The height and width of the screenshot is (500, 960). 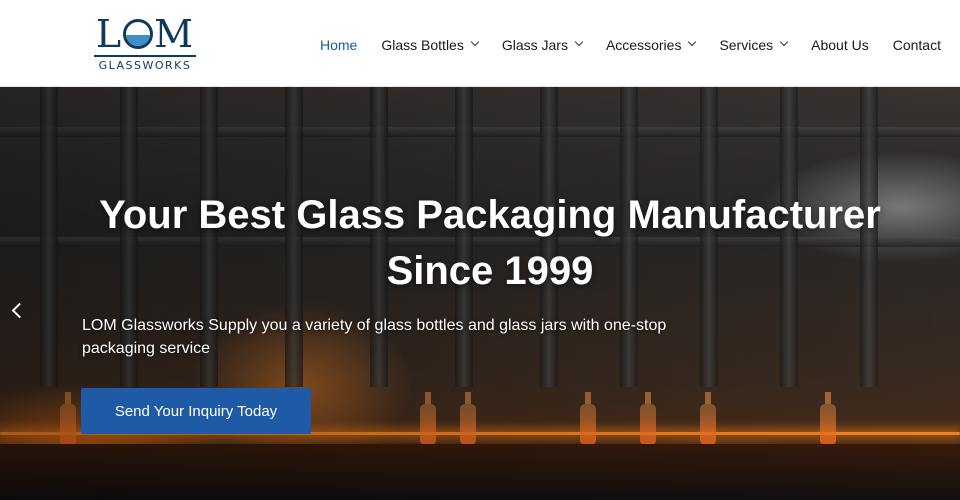 What do you see at coordinates (138, 34) in the screenshot?
I see `logo-bottle-icon` at bounding box center [138, 34].